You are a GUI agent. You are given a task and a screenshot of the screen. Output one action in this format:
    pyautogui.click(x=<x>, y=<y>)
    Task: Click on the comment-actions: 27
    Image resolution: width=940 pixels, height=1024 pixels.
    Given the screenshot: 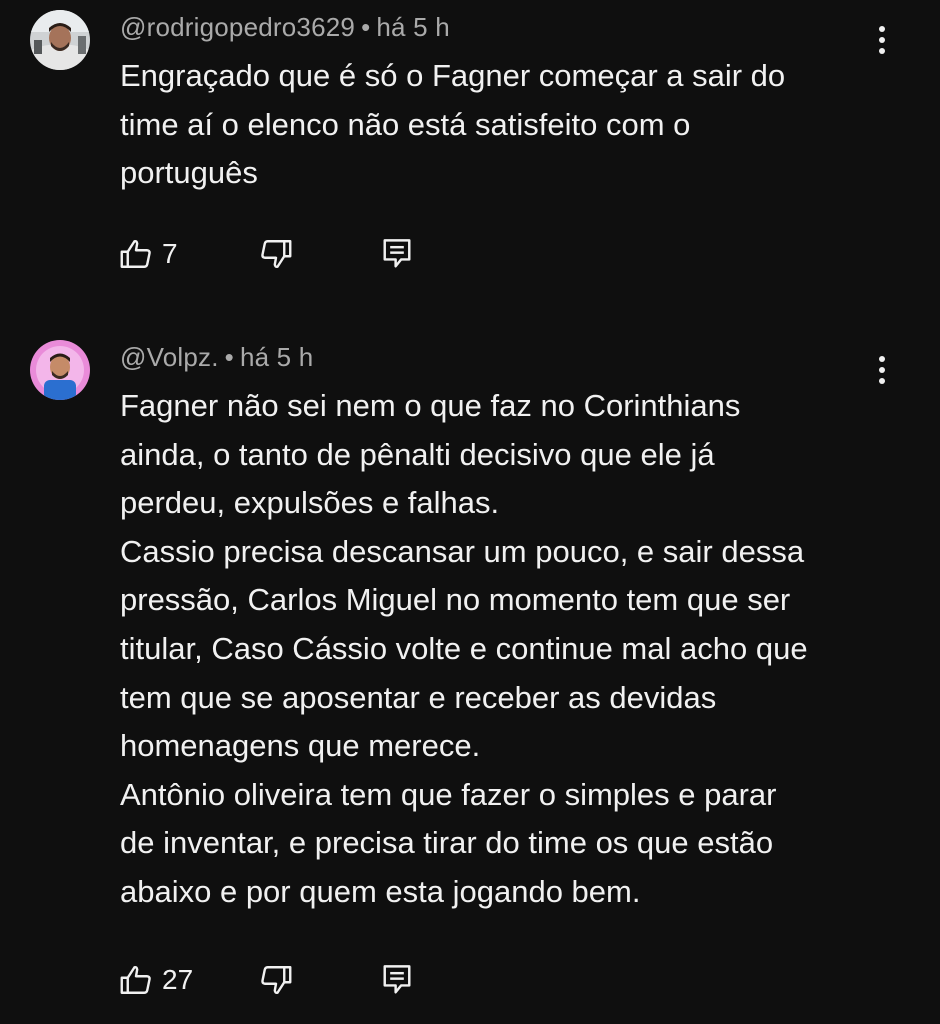 What is the action you would take?
    pyautogui.click(x=278, y=980)
    